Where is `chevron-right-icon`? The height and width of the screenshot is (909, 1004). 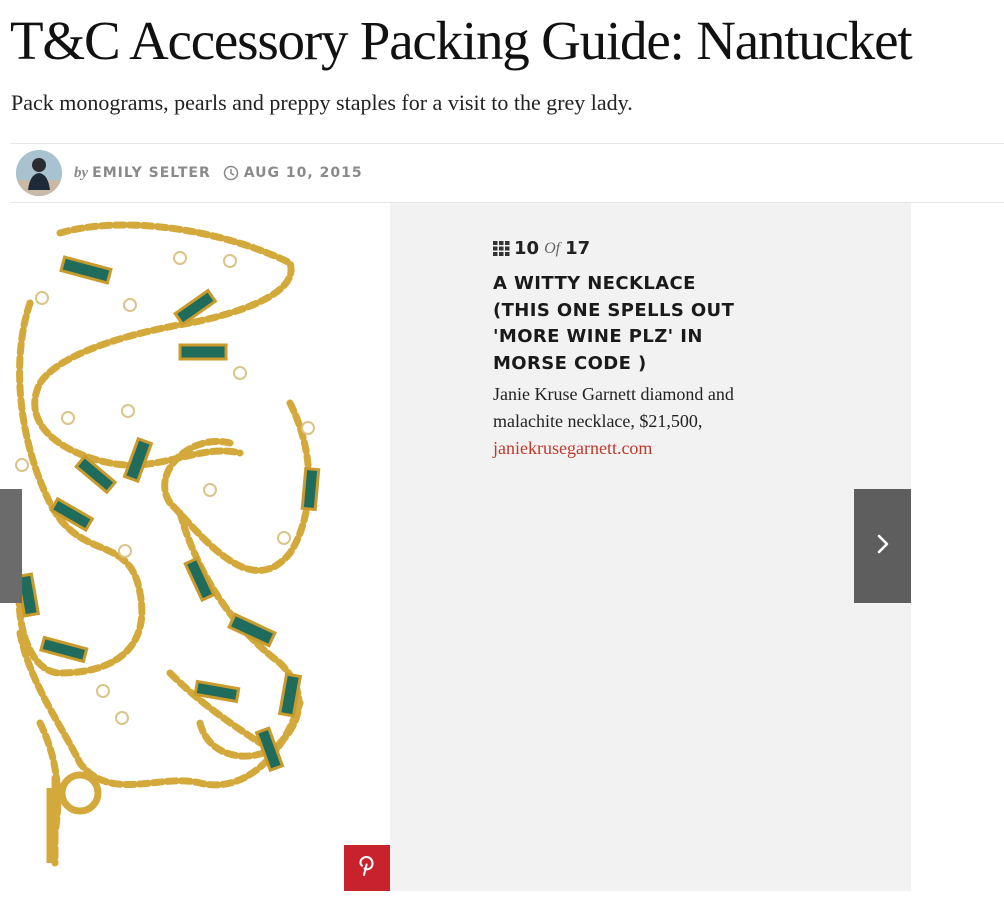 chevron-right-icon is located at coordinates (883, 546).